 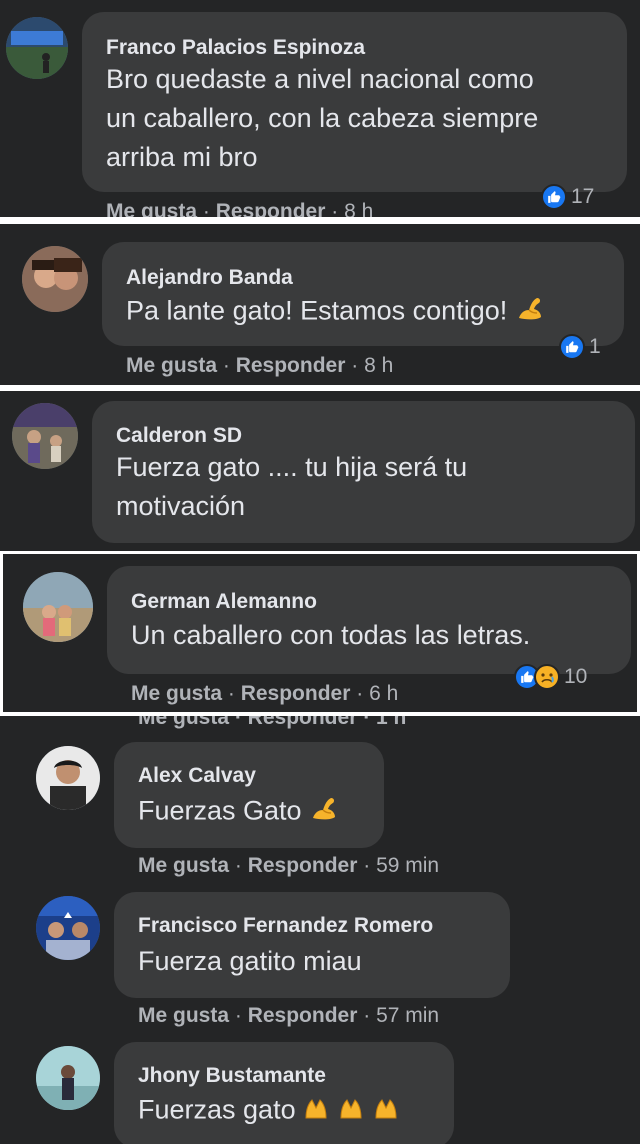 What do you see at coordinates (179, 436) in the screenshot?
I see `comment-author: Calderon SD` at bounding box center [179, 436].